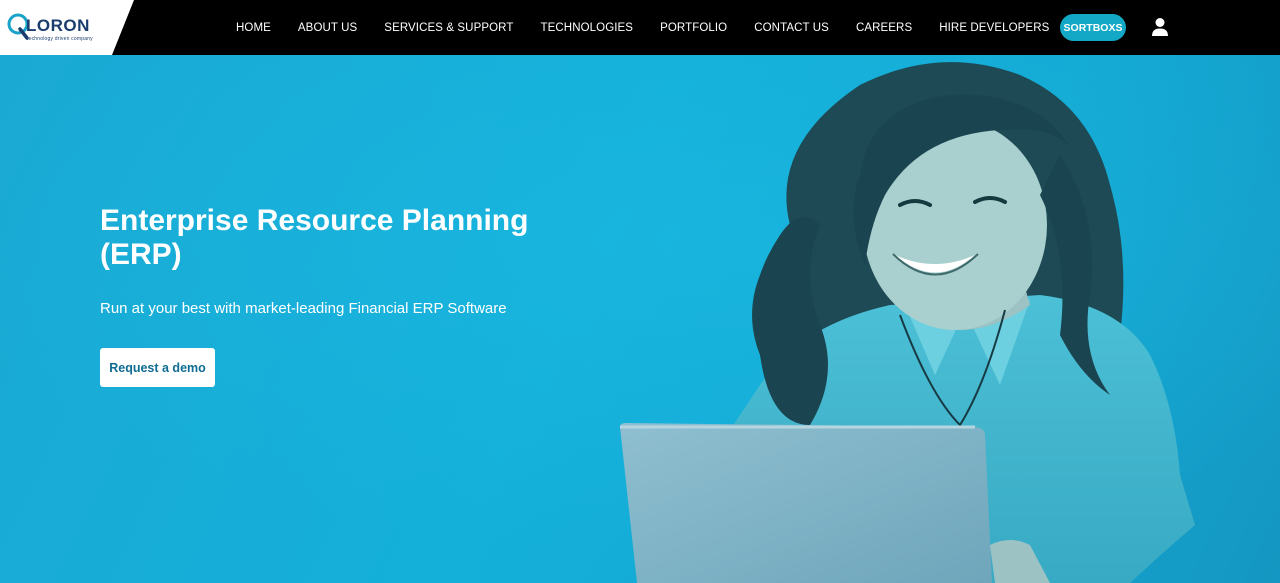  I want to click on nav-item-about-us: ABOUT US, so click(327, 28).